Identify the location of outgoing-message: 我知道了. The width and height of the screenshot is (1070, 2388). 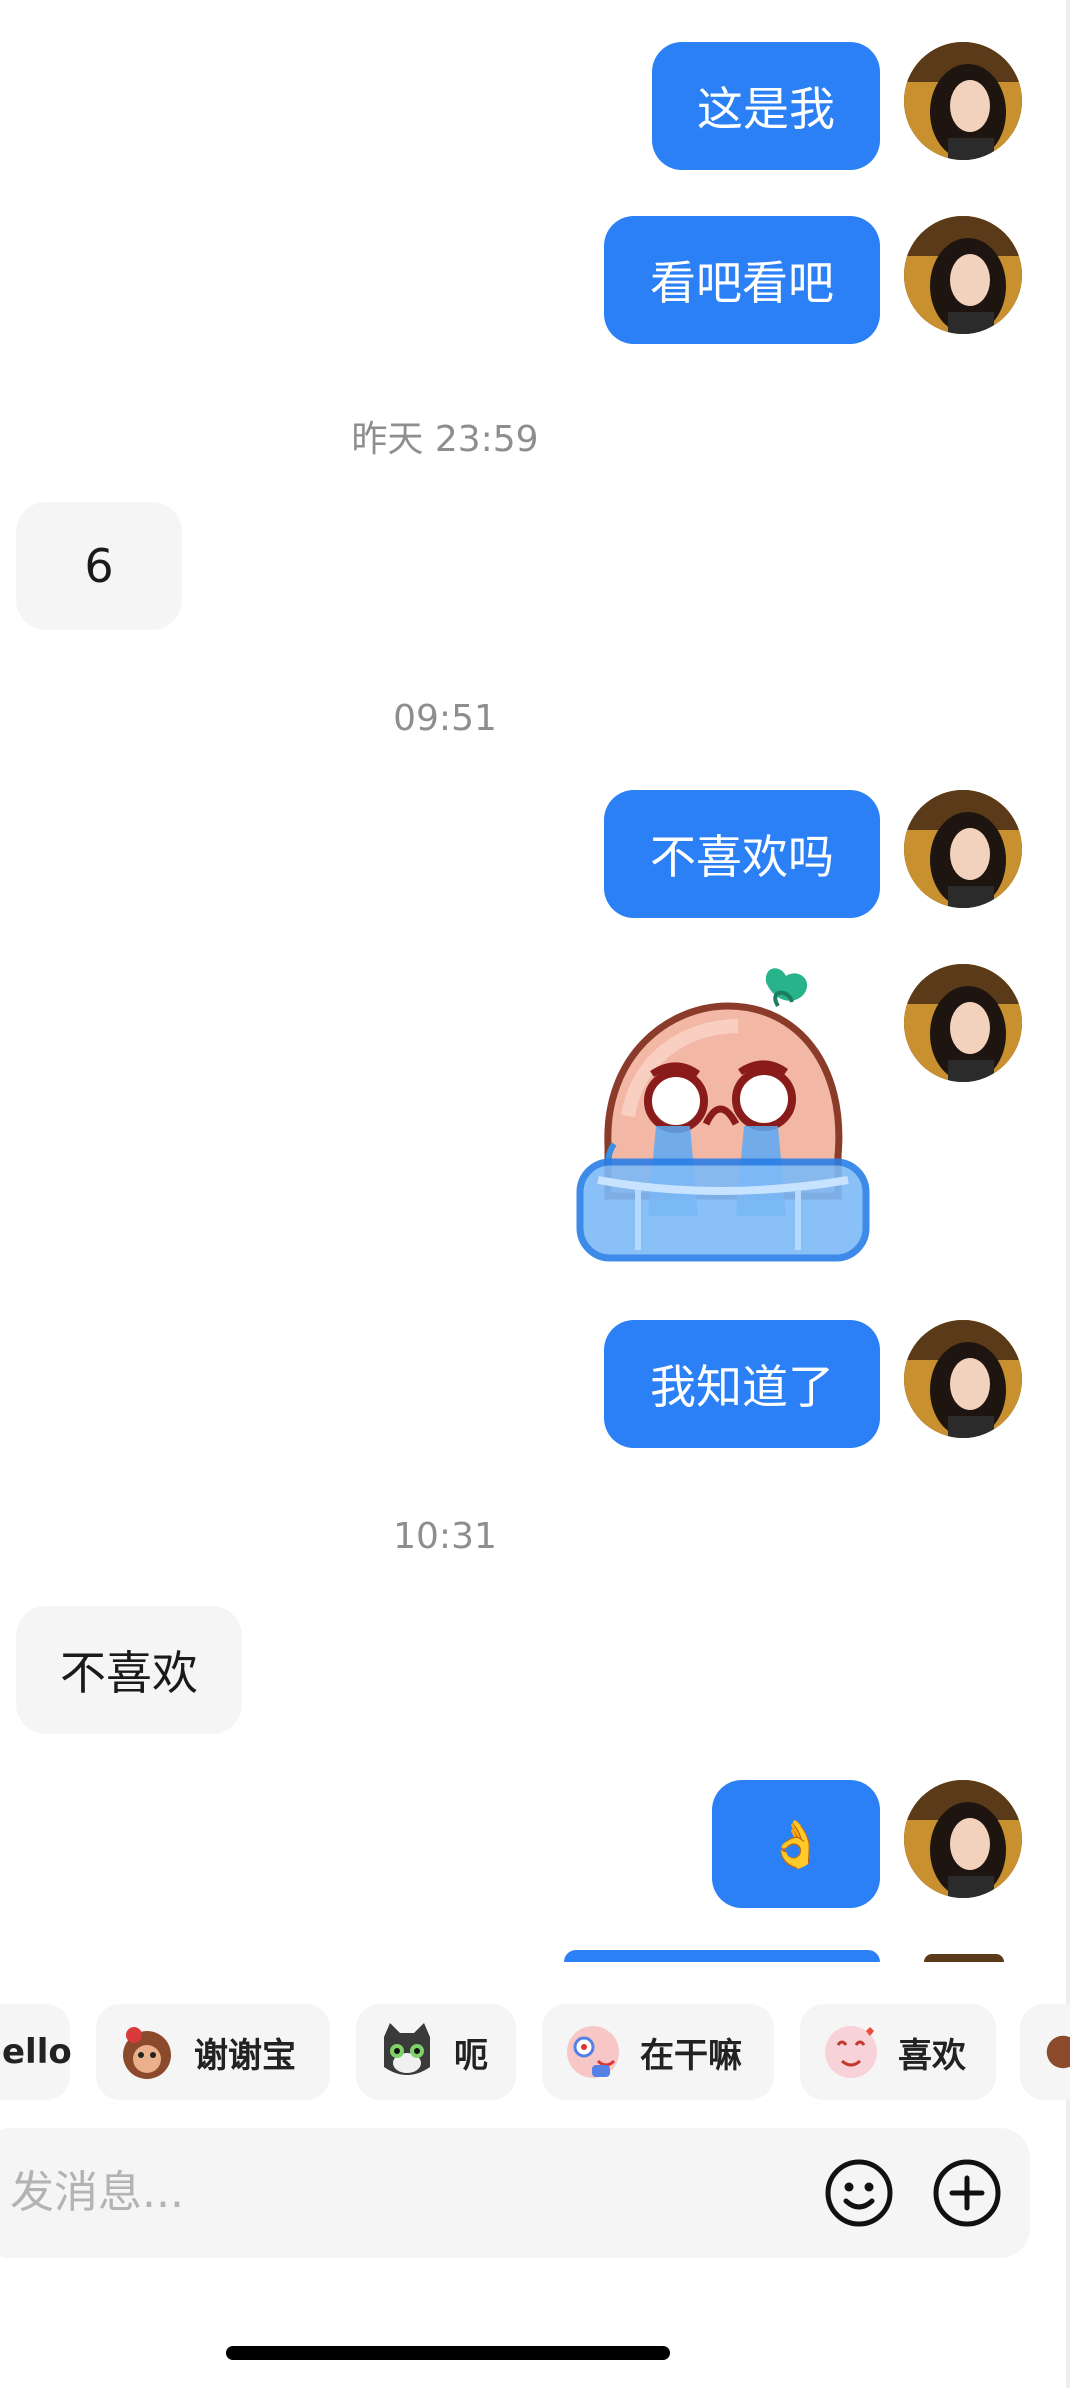
(742, 1384).